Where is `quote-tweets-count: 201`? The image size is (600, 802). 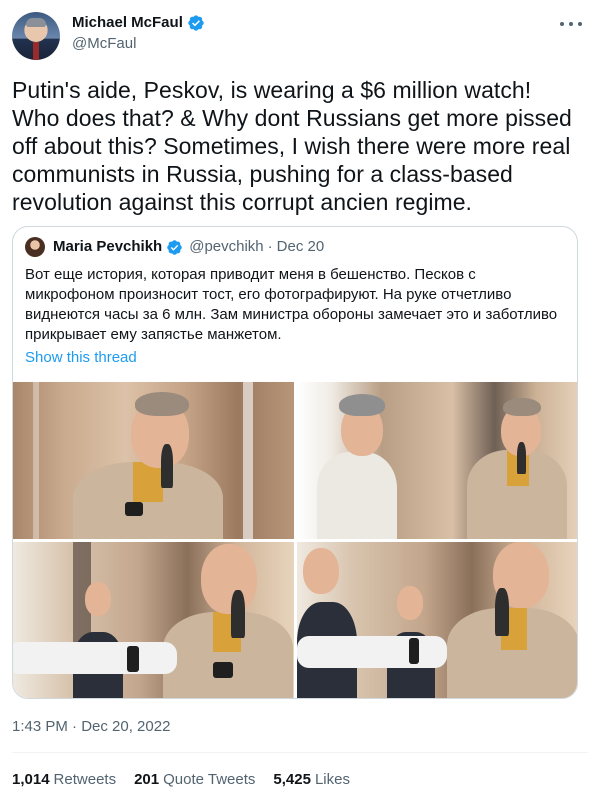 quote-tweets-count: 201 is located at coordinates (147, 779).